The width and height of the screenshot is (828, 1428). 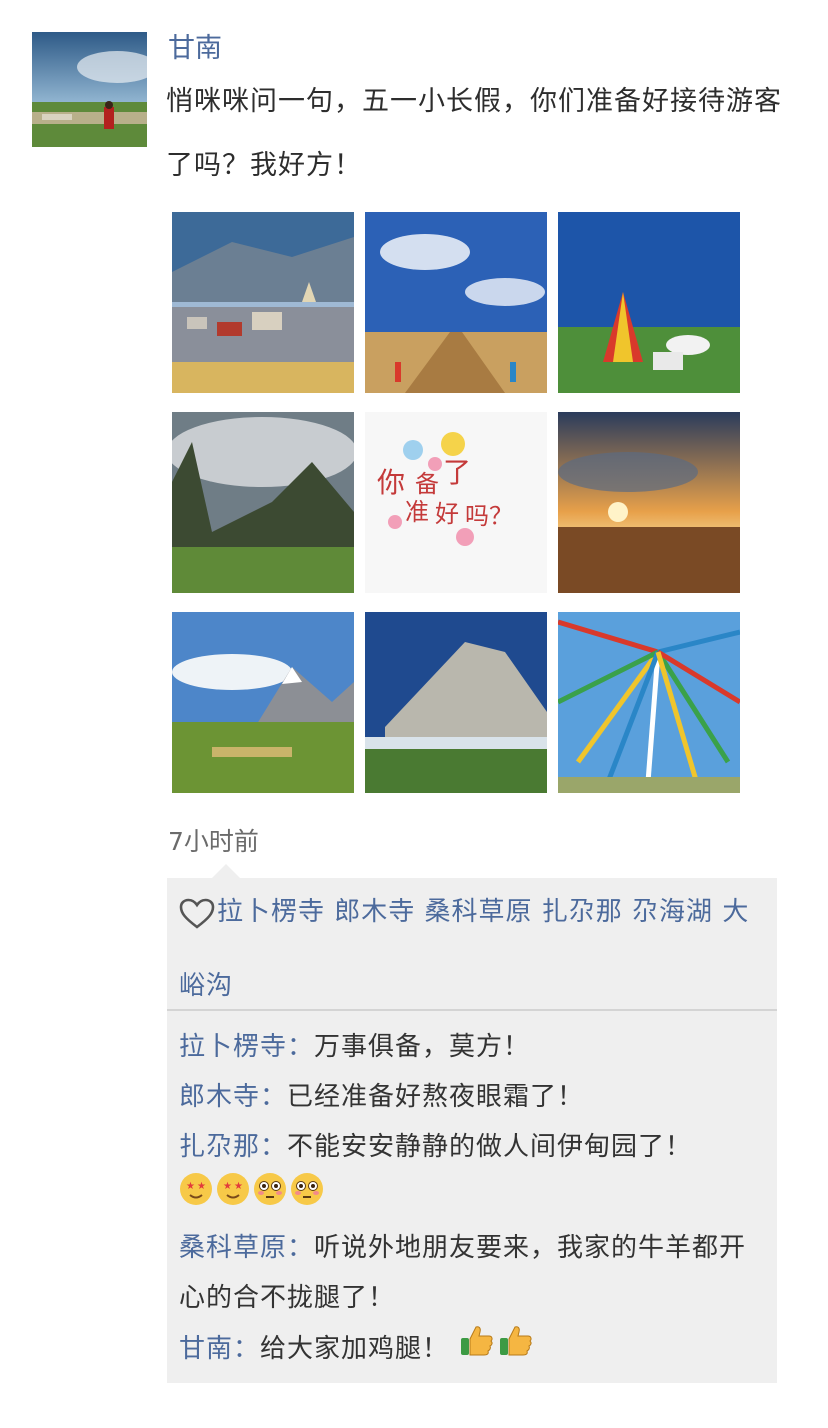 What do you see at coordinates (263, 702) in the screenshot?
I see `snow-mountain-village-photo` at bounding box center [263, 702].